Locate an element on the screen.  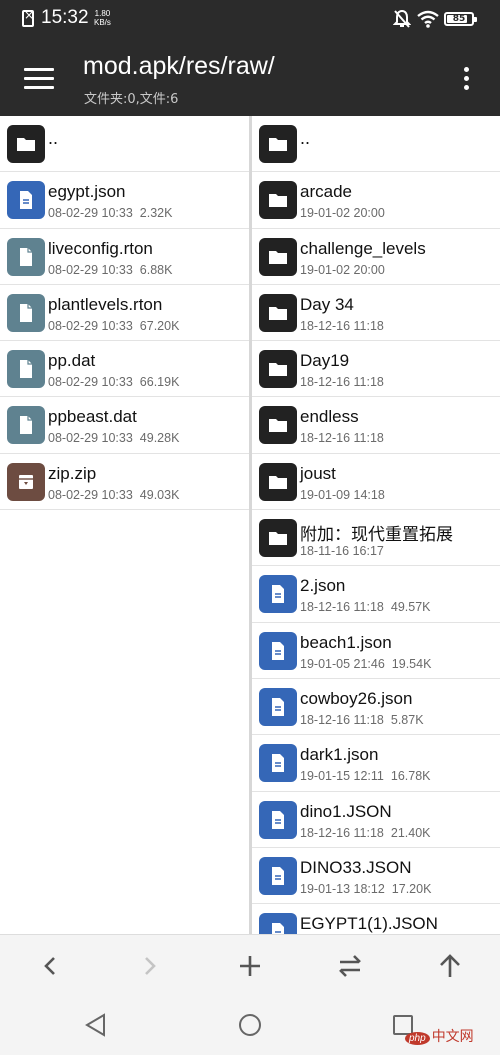
file-row: cowboy26.json 18-12-16 11:18 5.87K is located at coordinates (376, 707).